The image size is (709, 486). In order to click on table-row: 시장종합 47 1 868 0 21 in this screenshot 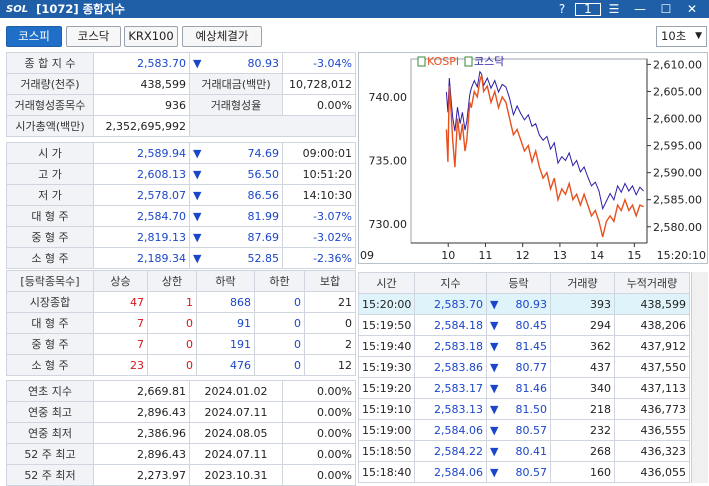, I will do `click(181, 302)`.